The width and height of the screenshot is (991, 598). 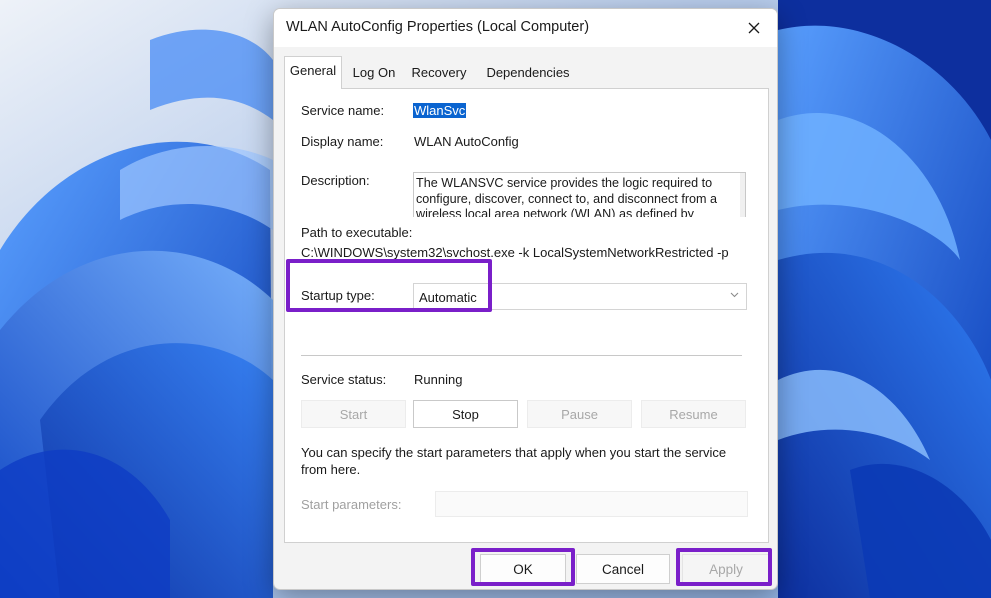 I want to click on service-name-value: WlanSvc, so click(x=440, y=110).